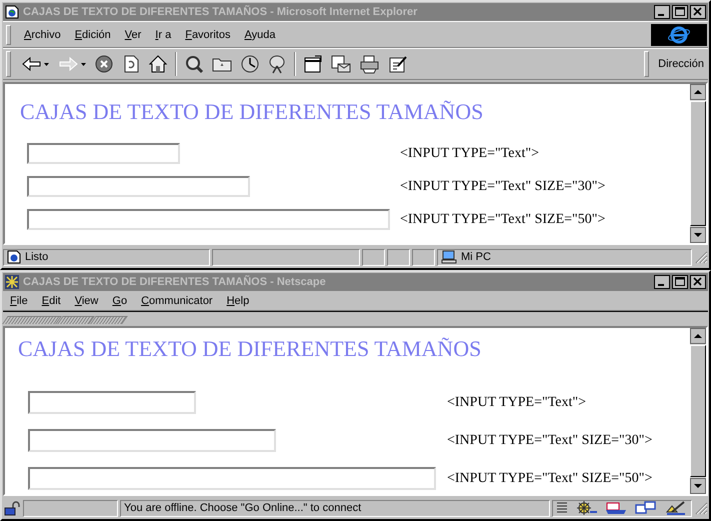 The height and width of the screenshot is (521, 711). What do you see at coordinates (676, 508) in the screenshot?
I see `pen-icon` at bounding box center [676, 508].